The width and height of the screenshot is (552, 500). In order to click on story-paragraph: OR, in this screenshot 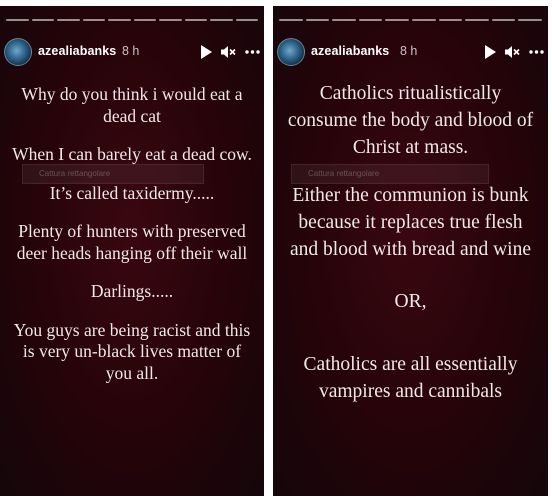, I will do `click(410, 301)`.